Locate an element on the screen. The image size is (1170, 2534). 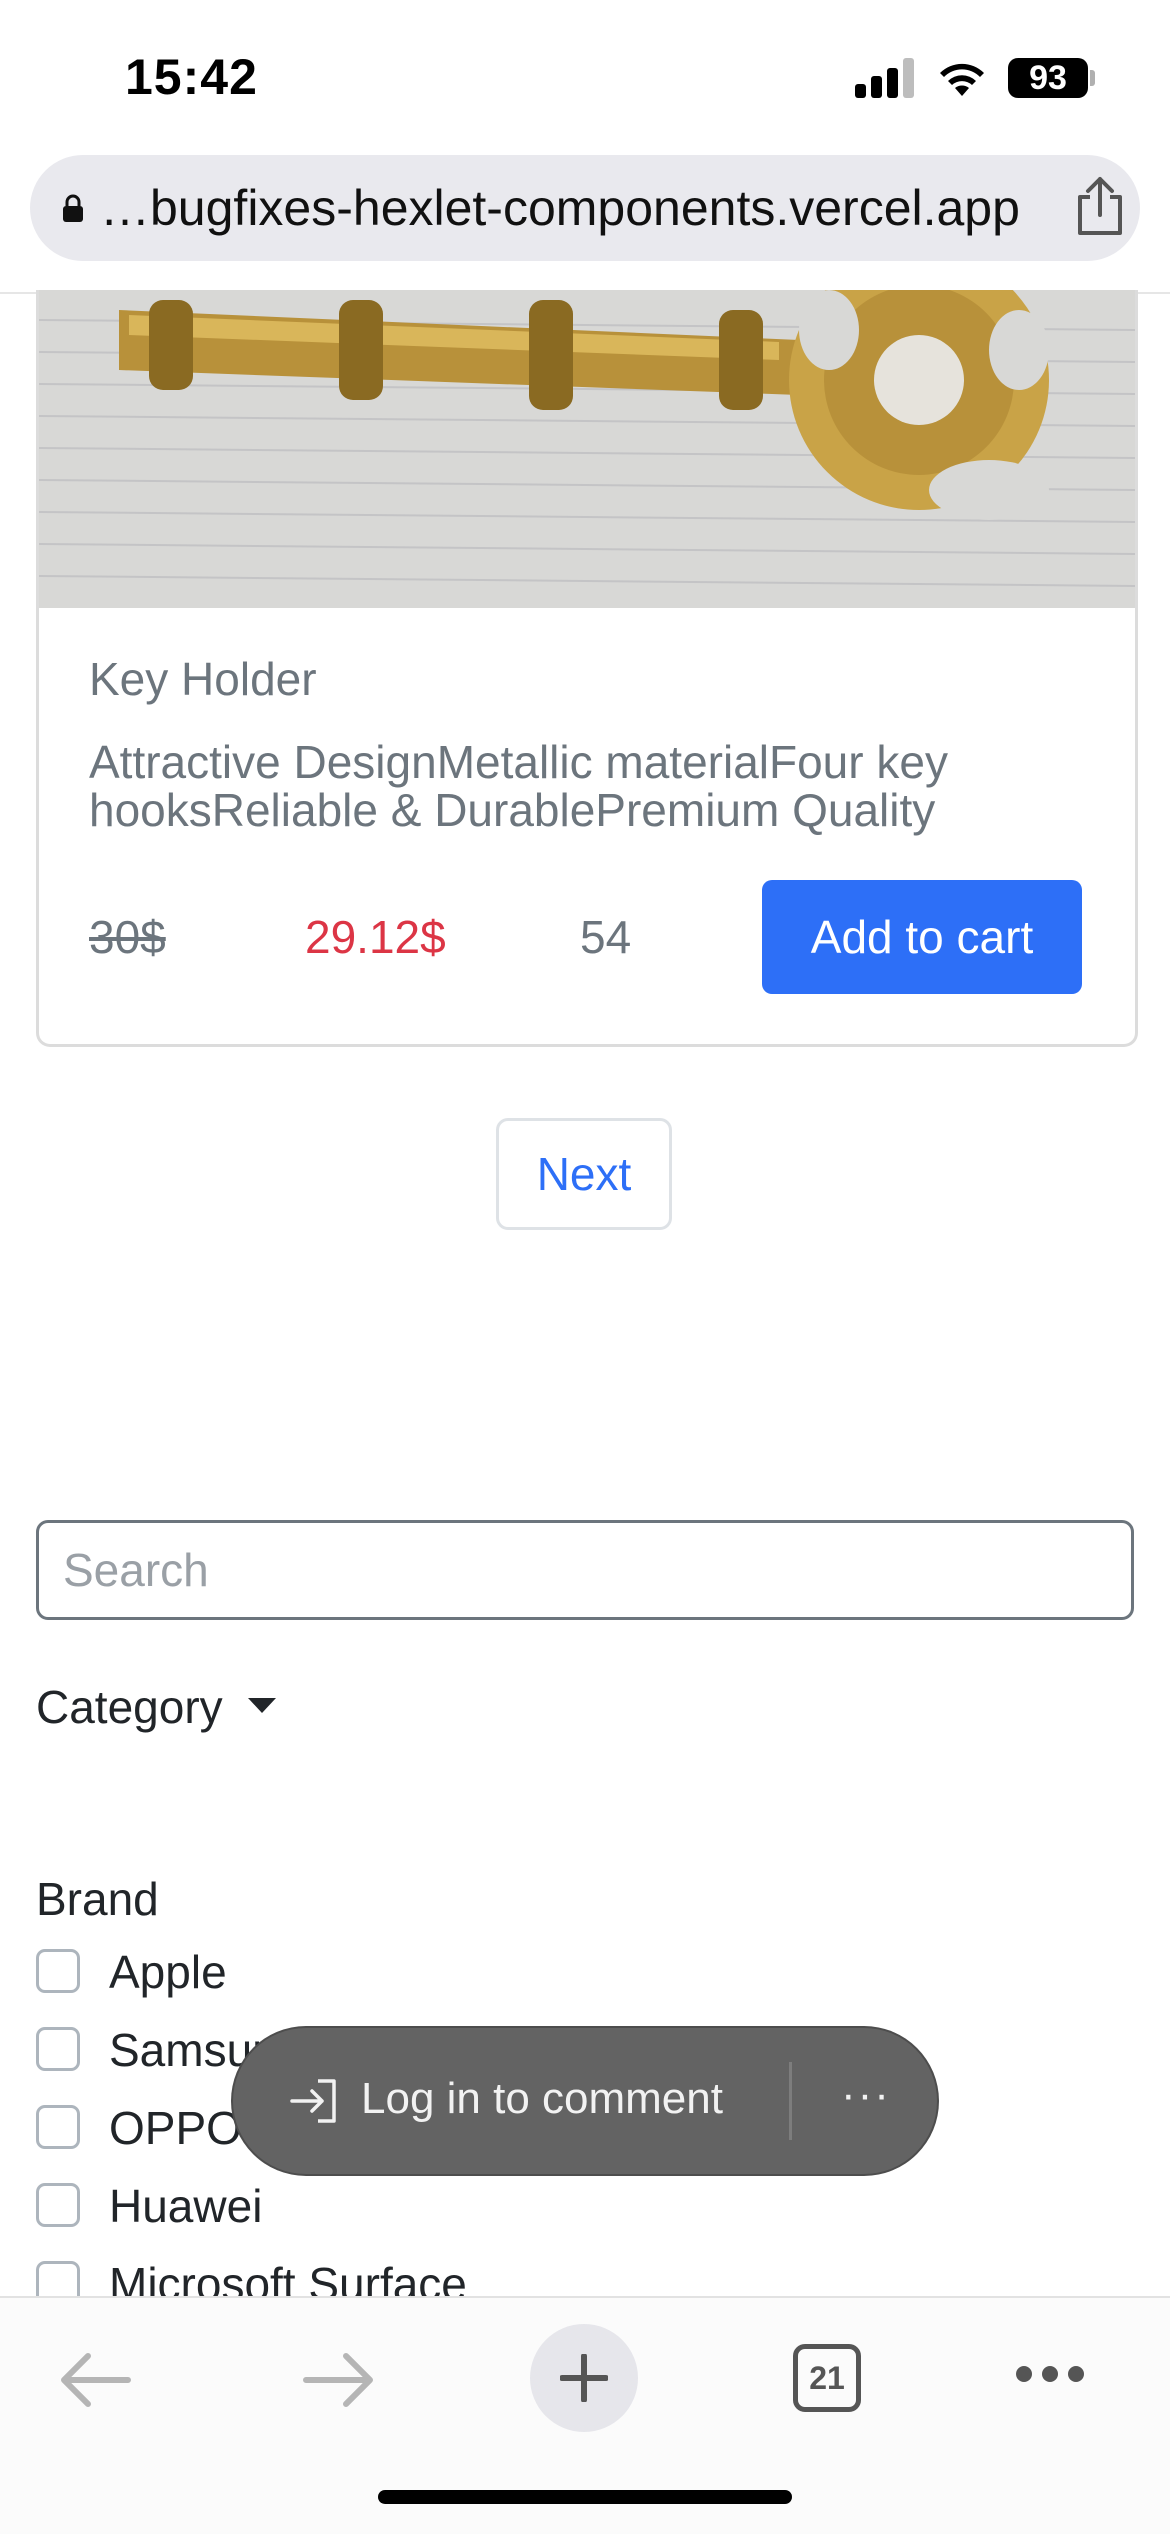
battery-icon: 93 is located at coordinates (1048, 78).